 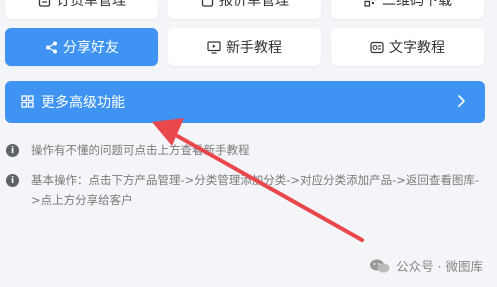 I want to click on order-management-label: 订货单管理, so click(x=91, y=4).